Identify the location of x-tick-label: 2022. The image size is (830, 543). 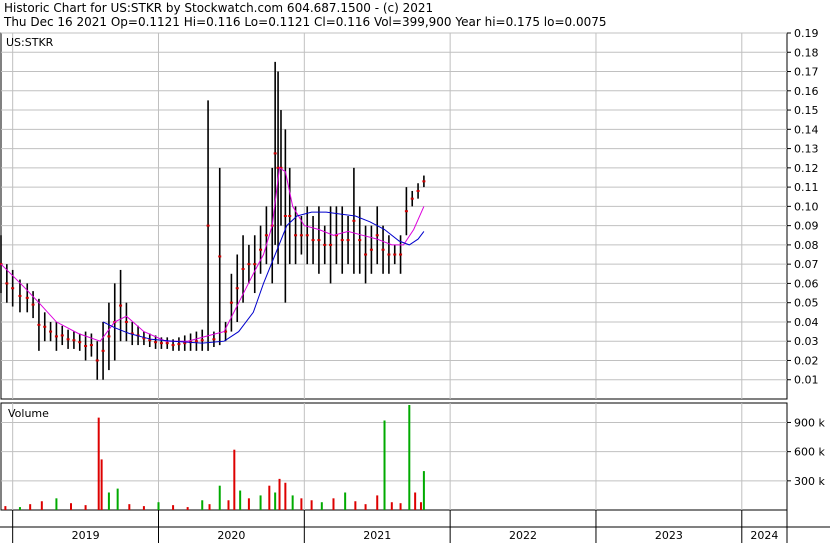
(523, 535).